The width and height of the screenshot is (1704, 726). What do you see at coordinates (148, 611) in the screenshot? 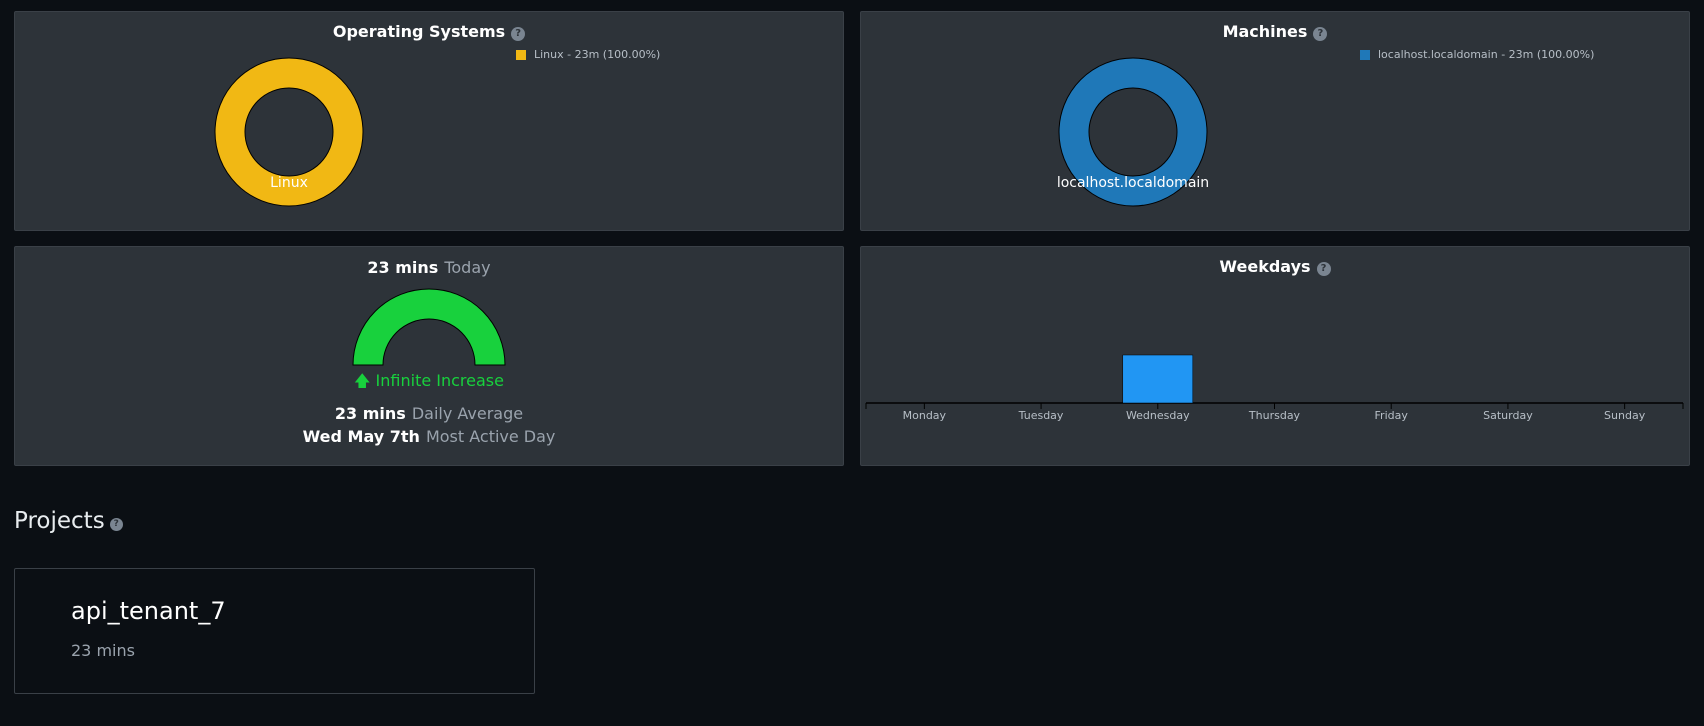
I see `project-name: api_tenant_7` at bounding box center [148, 611].